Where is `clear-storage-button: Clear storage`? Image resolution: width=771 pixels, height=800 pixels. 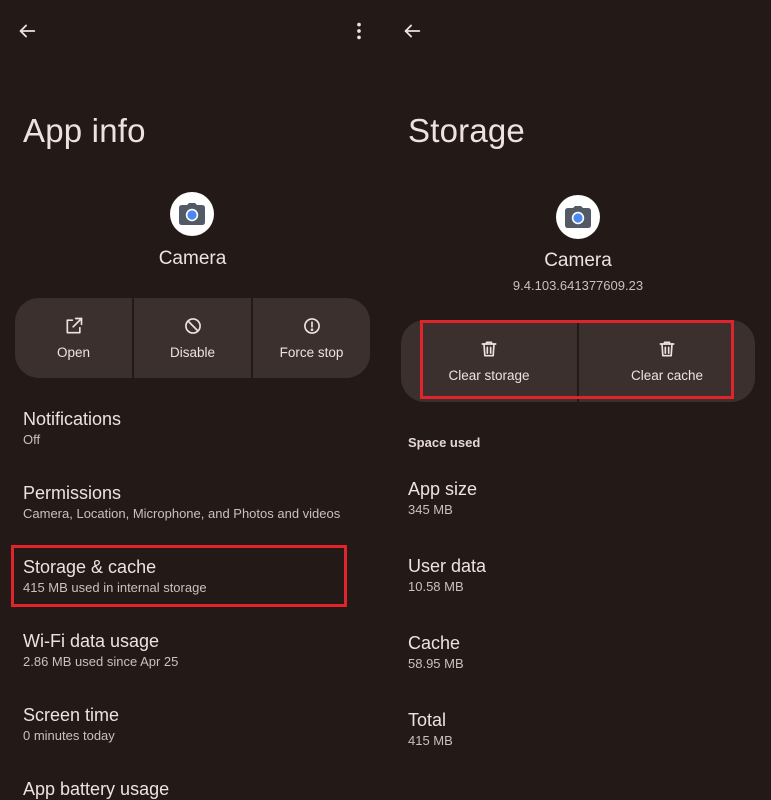 clear-storage-button: Clear storage is located at coordinates (489, 361).